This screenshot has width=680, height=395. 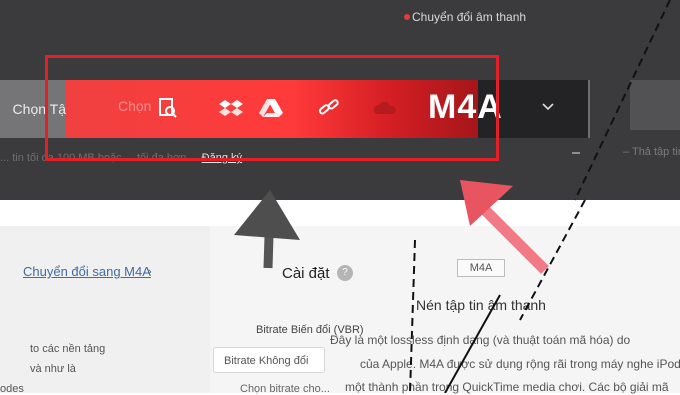 What do you see at coordinates (12, 389) in the screenshot?
I see `left-text-line: odes` at bounding box center [12, 389].